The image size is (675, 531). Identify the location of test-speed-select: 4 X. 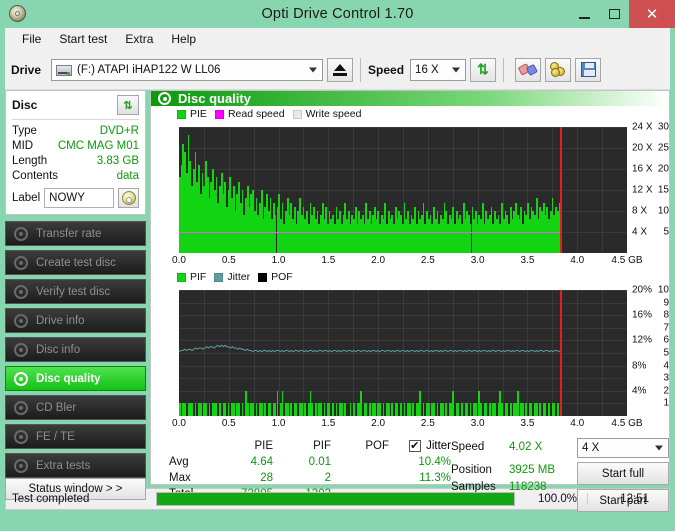
(623, 448).